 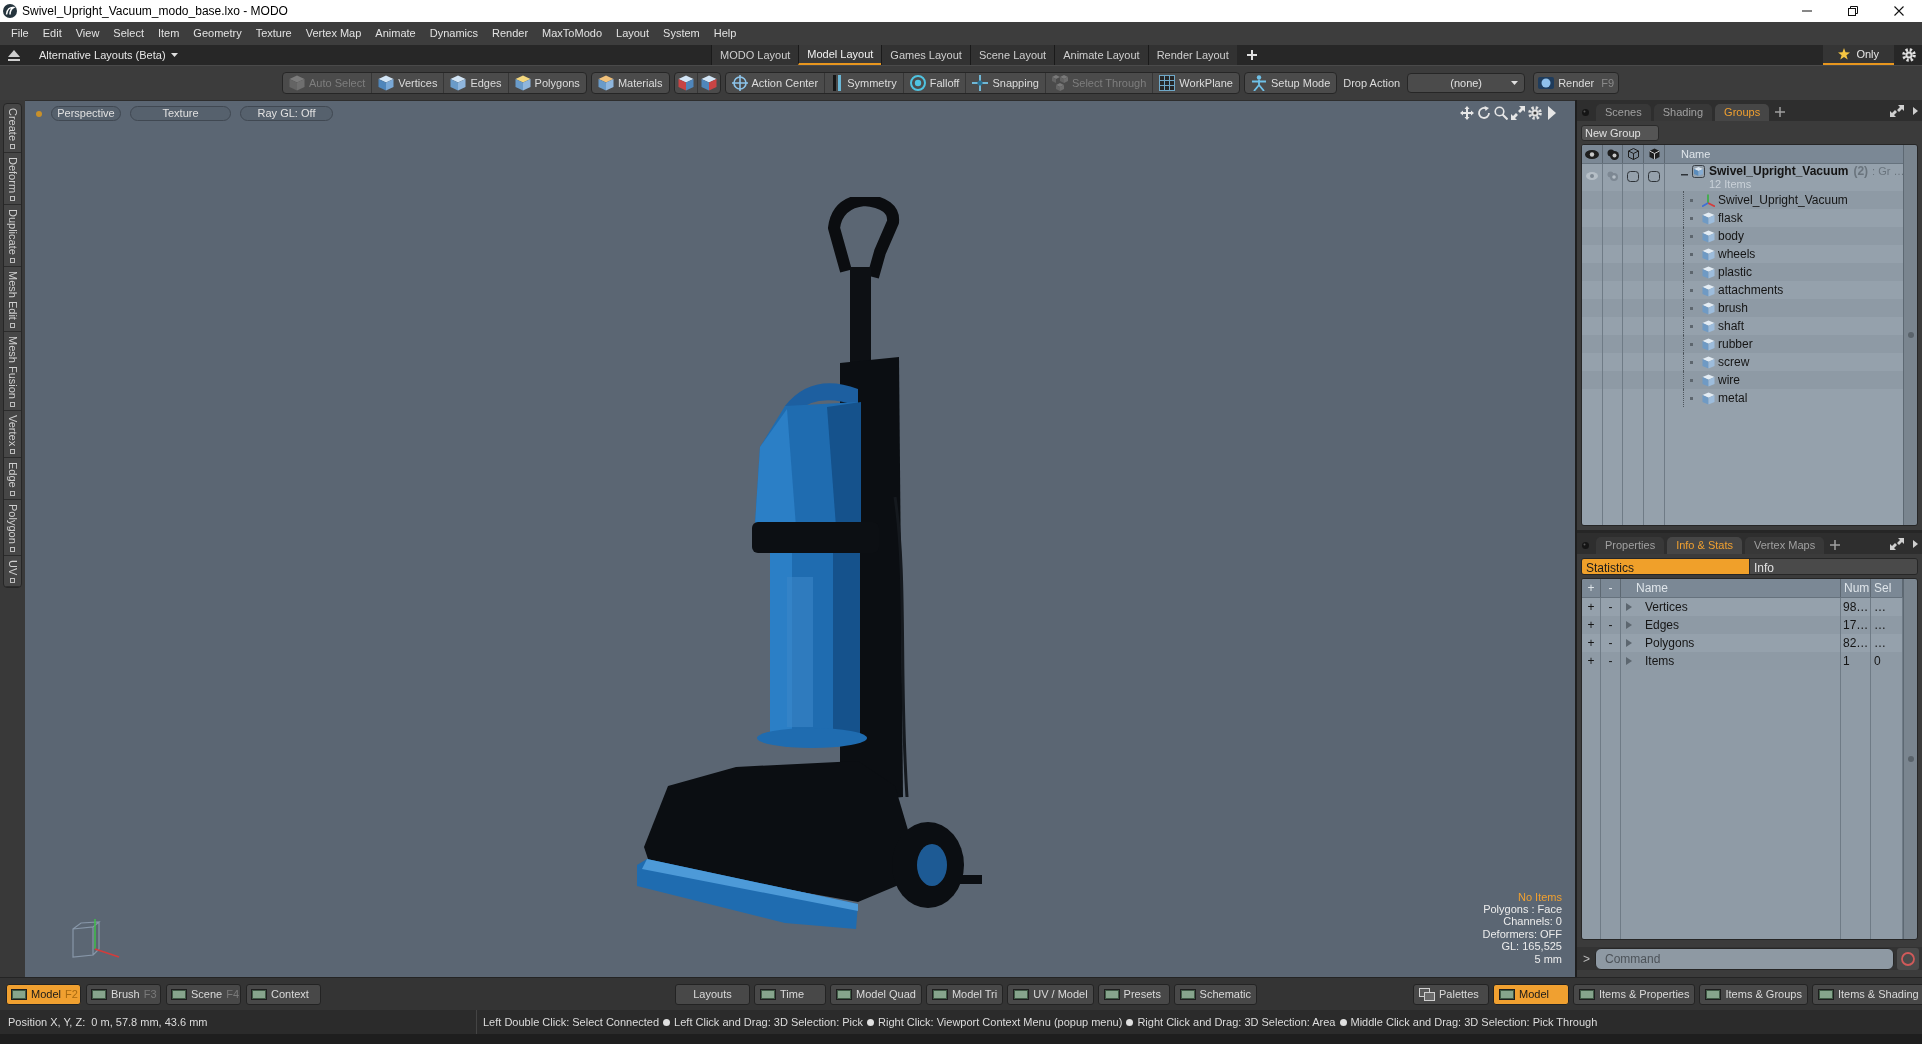 What do you see at coordinates (1833, 566) in the screenshot?
I see `mode-tab: Info` at bounding box center [1833, 566].